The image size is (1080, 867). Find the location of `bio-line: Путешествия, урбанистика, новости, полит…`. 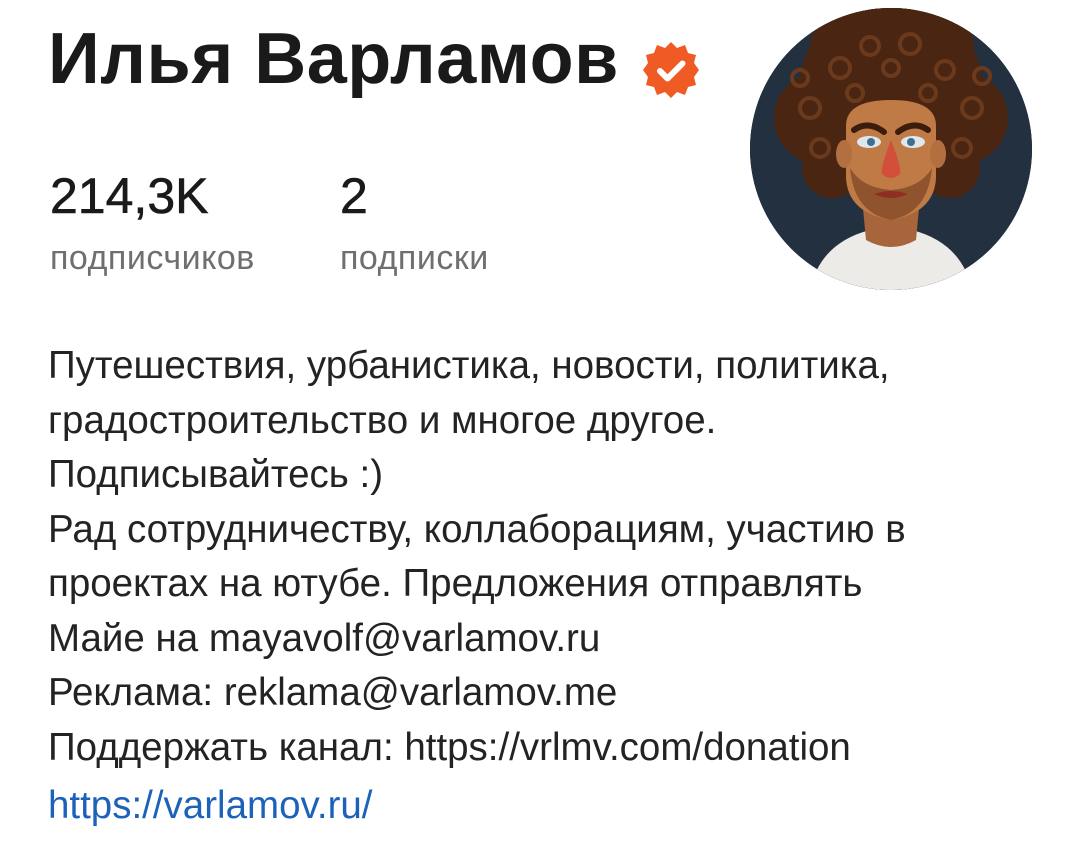

bio-line: Путешествия, урбанистика, новости, полит… is located at coordinates (469, 365).